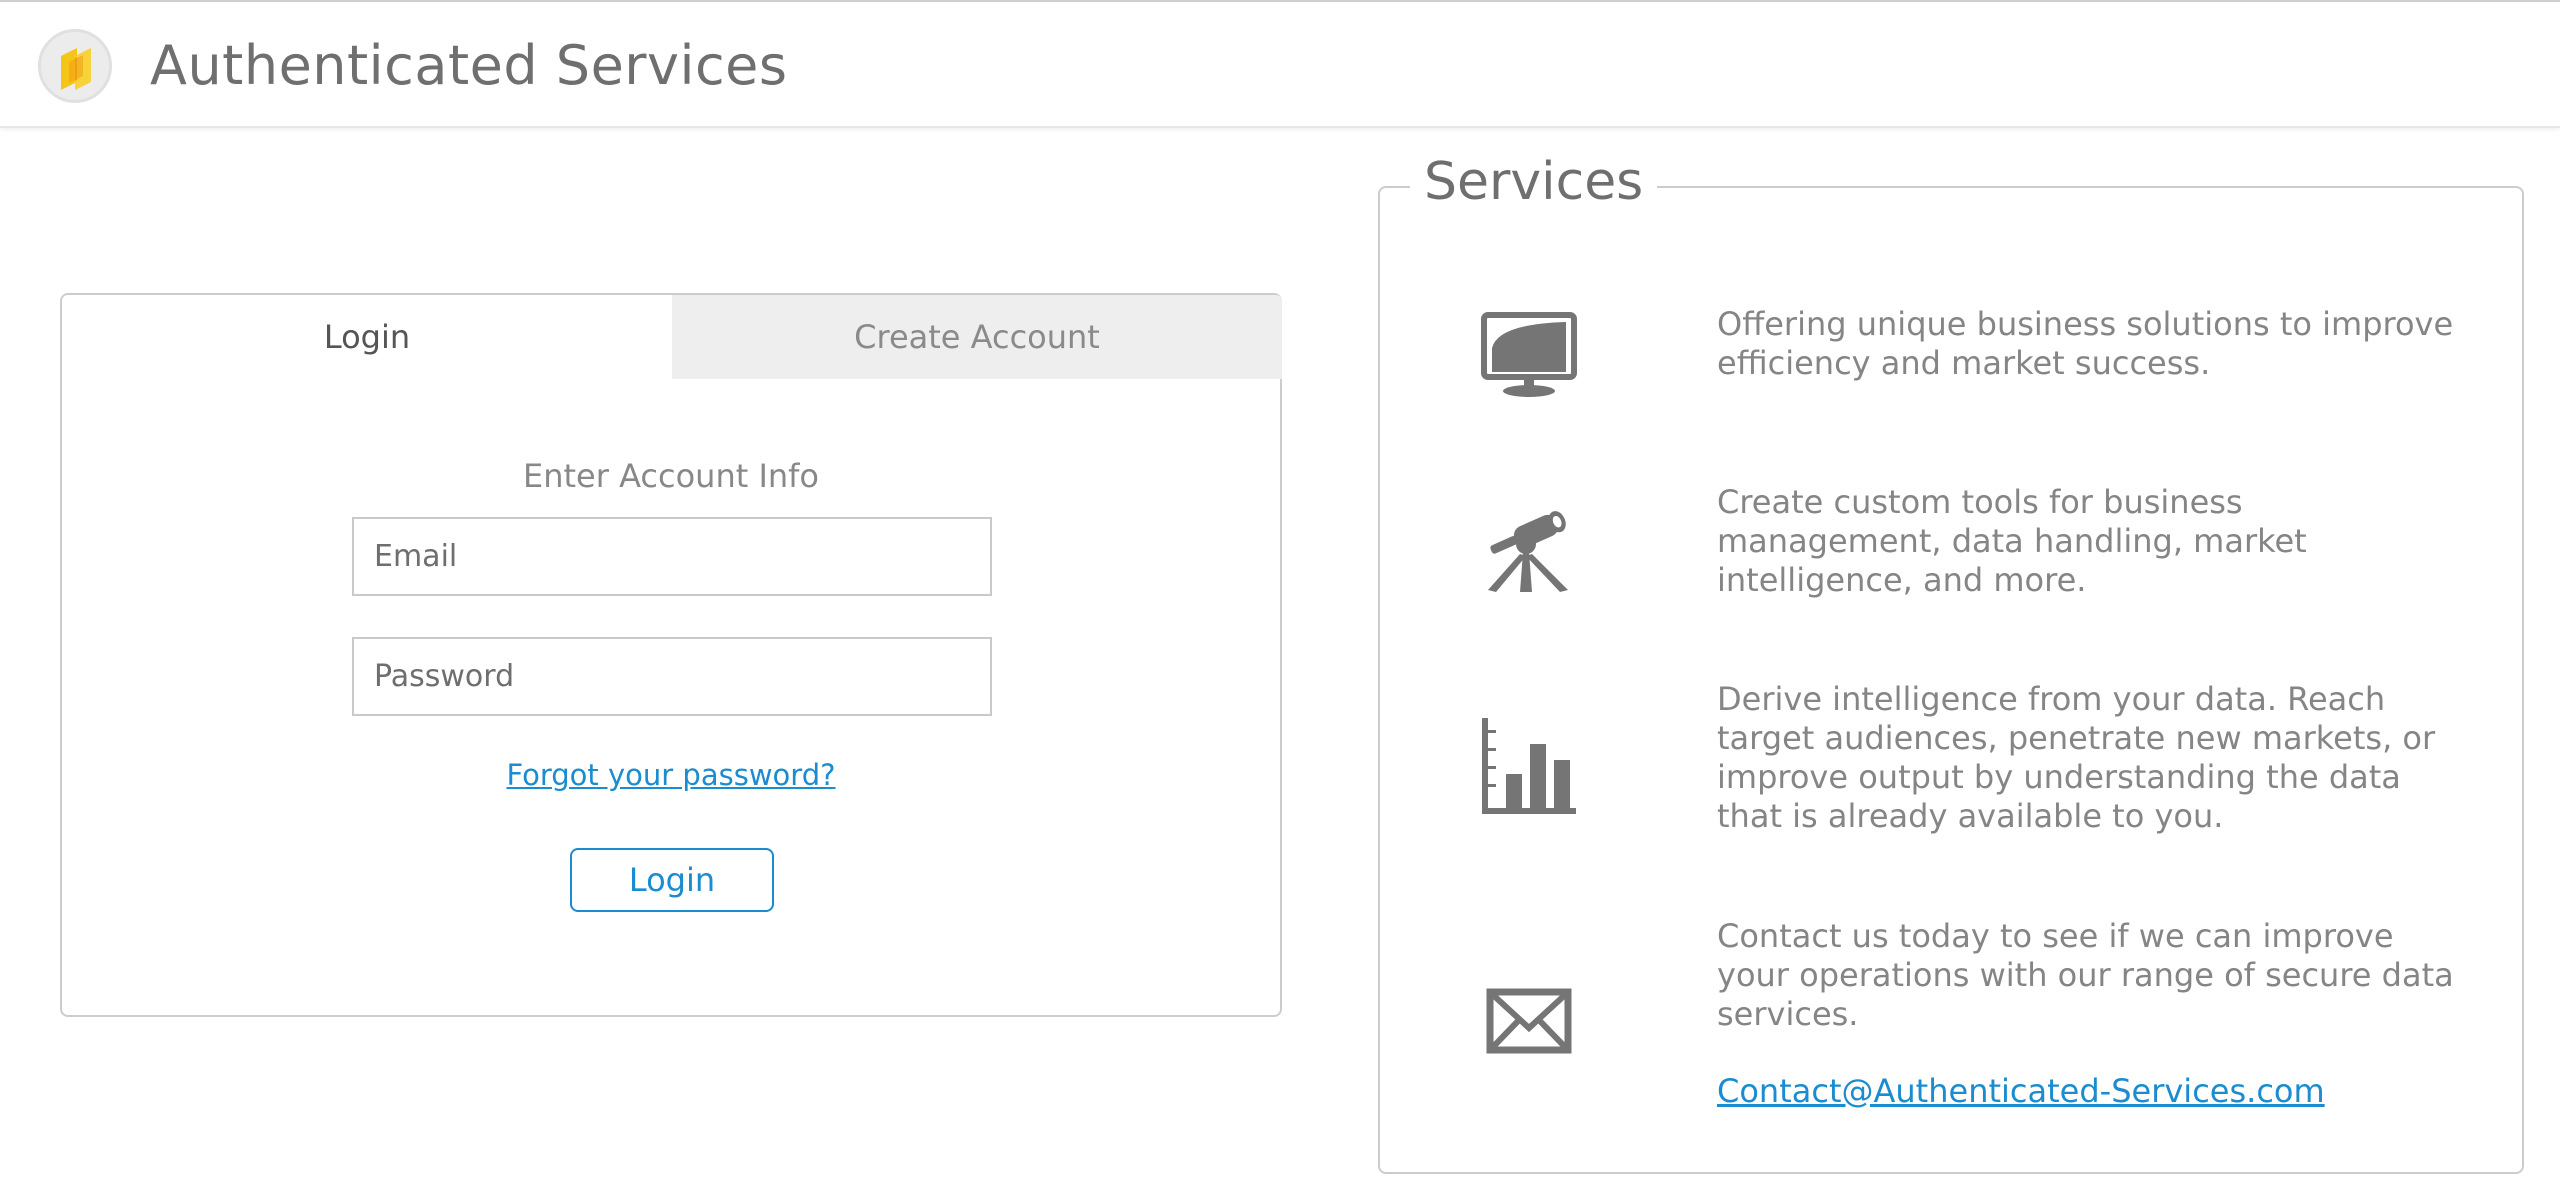 Image resolution: width=2560 pixels, height=1177 pixels. Describe the element at coordinates (75, 66) in the screenshot. I see `logo-icon` at that location.